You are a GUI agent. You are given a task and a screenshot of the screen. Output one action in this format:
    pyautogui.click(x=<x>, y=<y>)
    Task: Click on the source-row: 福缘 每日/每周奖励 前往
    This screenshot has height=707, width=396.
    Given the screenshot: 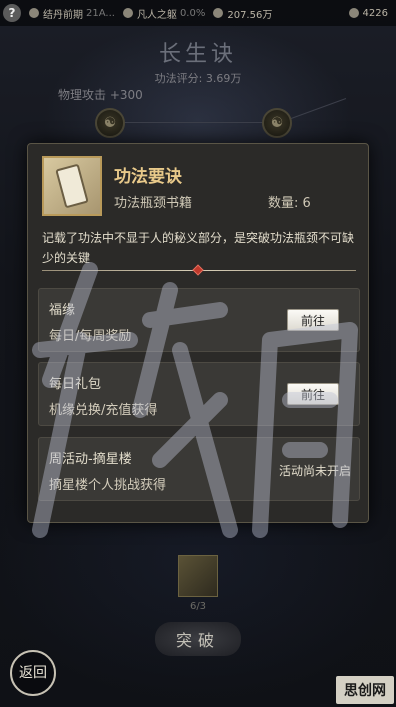 What is the action you would take?
    pyautogui.click(x=199, y=320)
    